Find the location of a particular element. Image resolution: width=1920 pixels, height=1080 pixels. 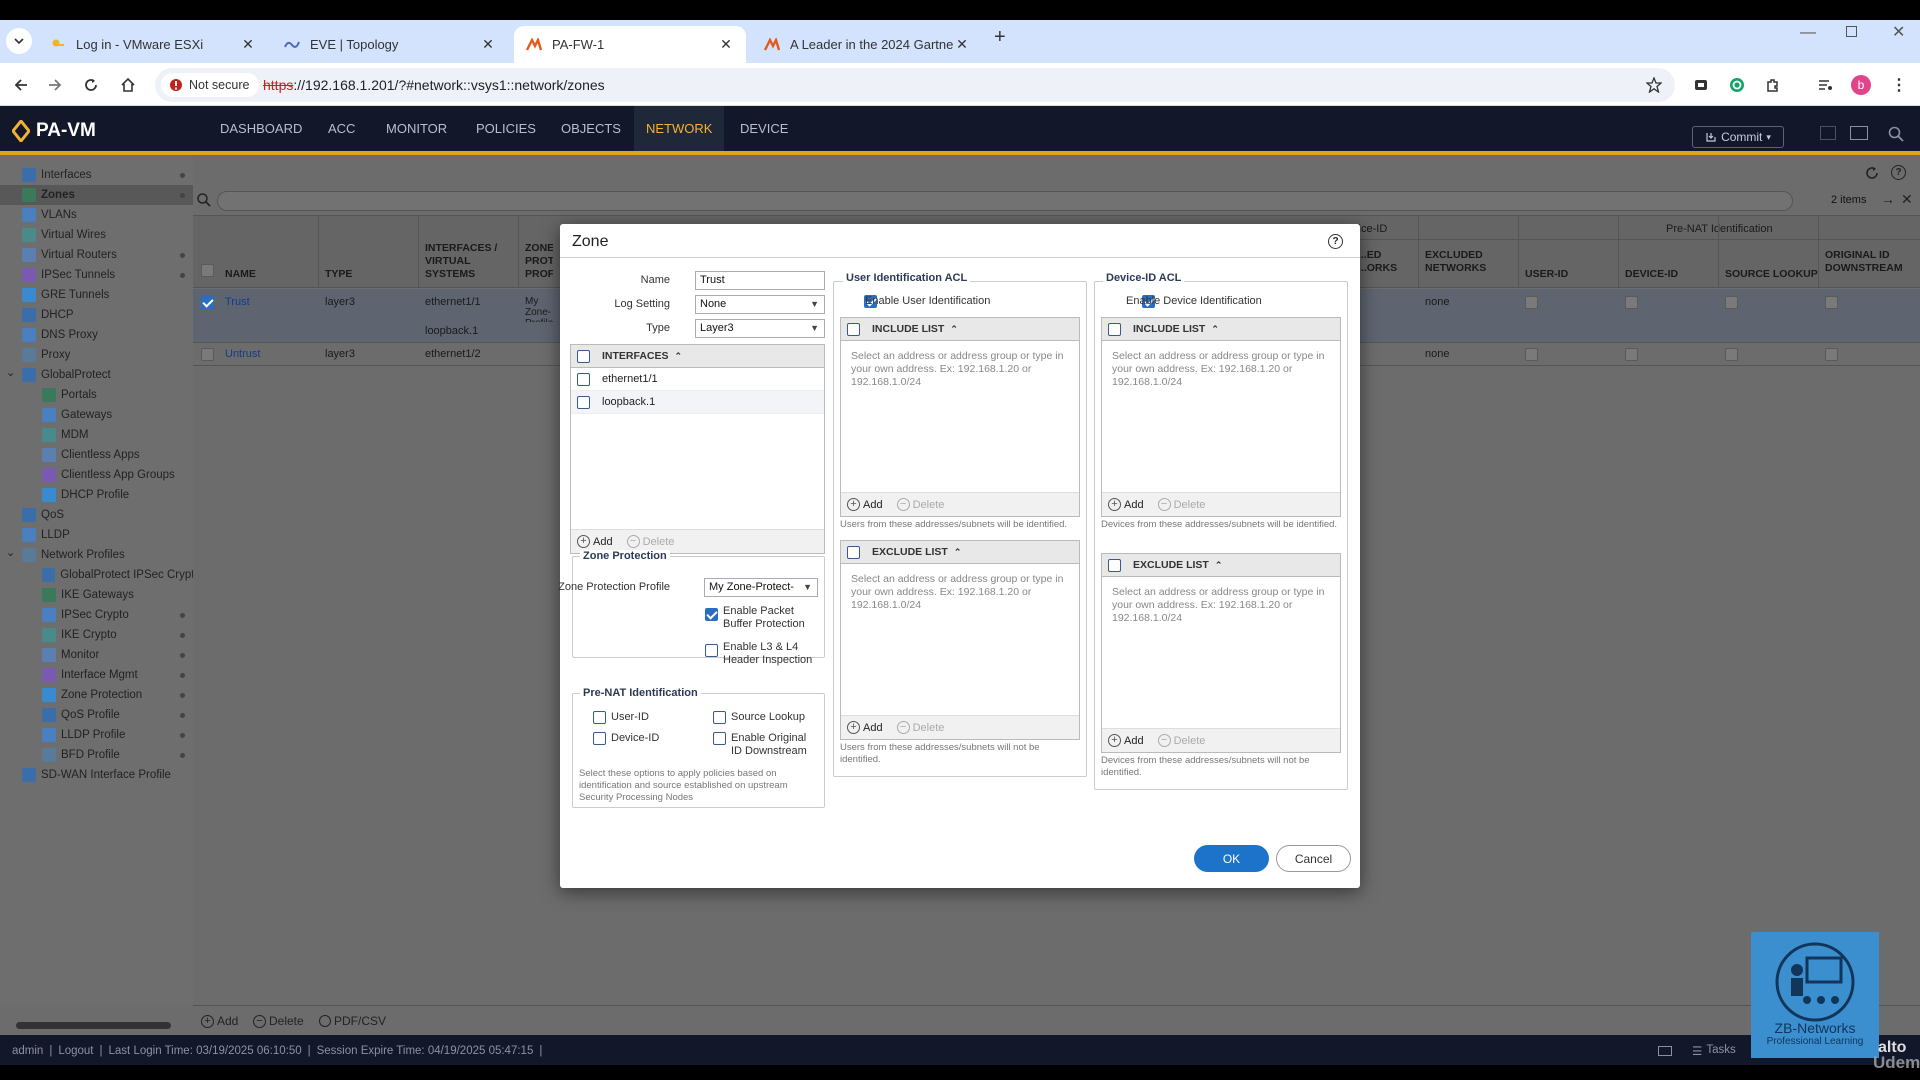

sidebar-item-qos: QoS is located at coordinates (96, 515).